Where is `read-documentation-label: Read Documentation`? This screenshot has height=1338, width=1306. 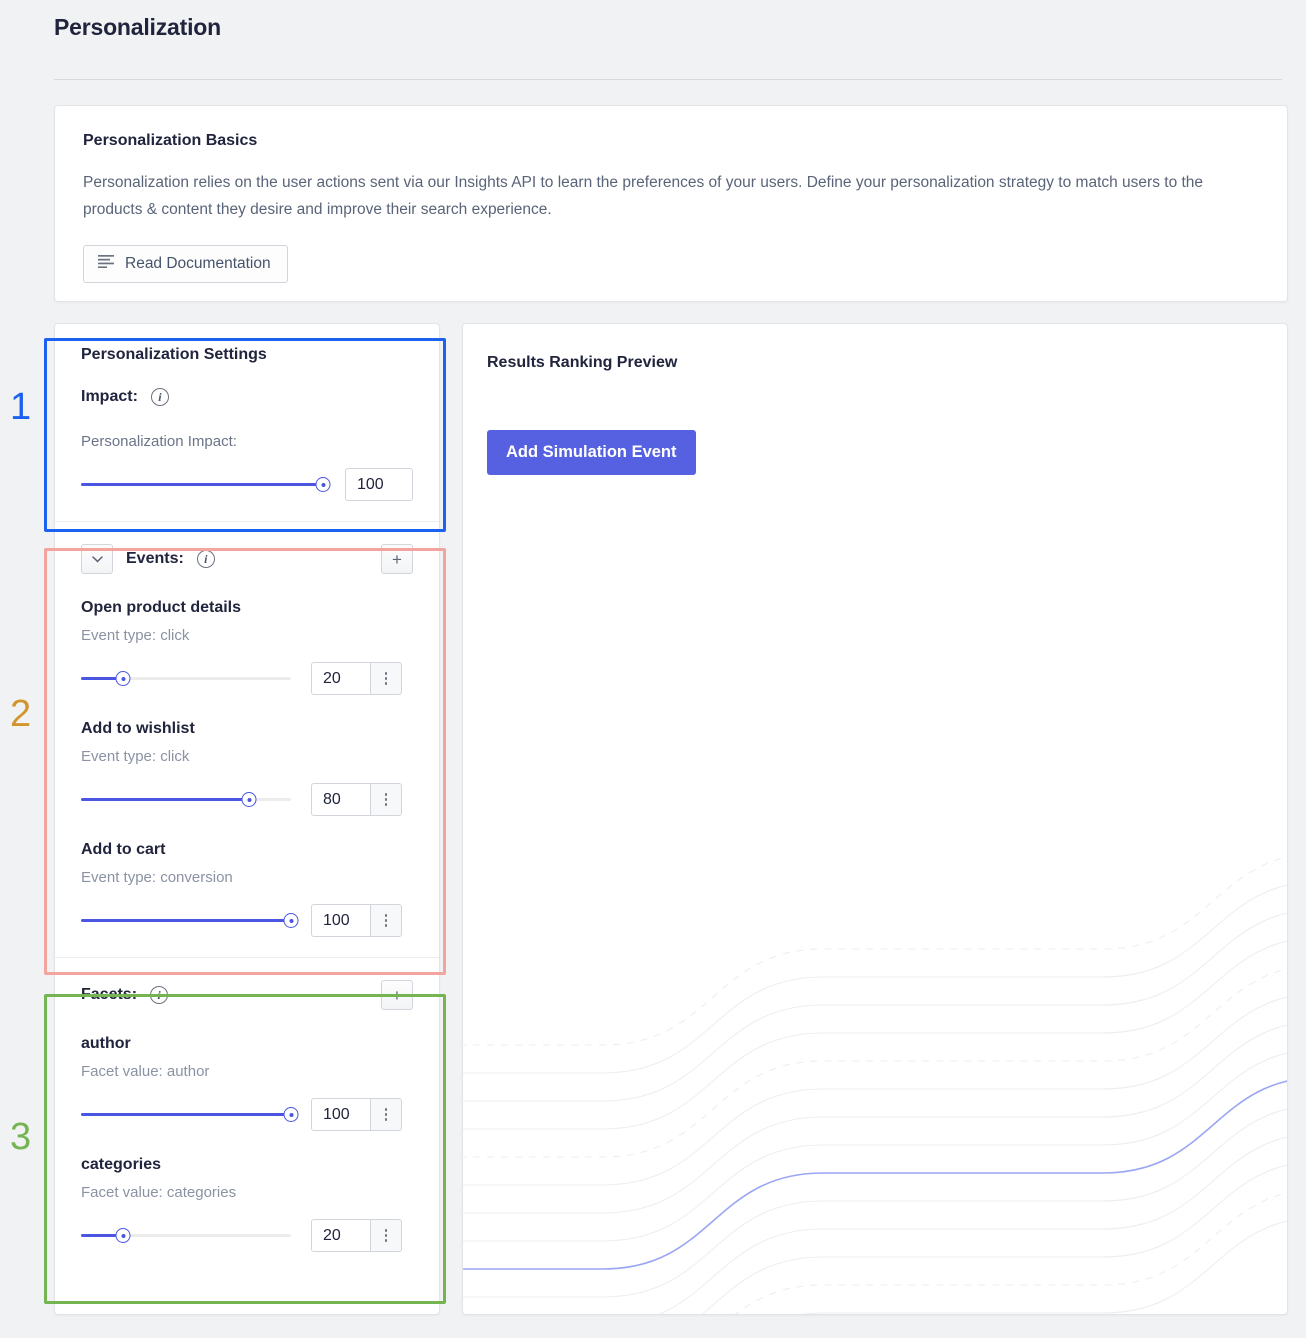 read-documentation-label: Read Documentation is located at coordinates (198, 264).